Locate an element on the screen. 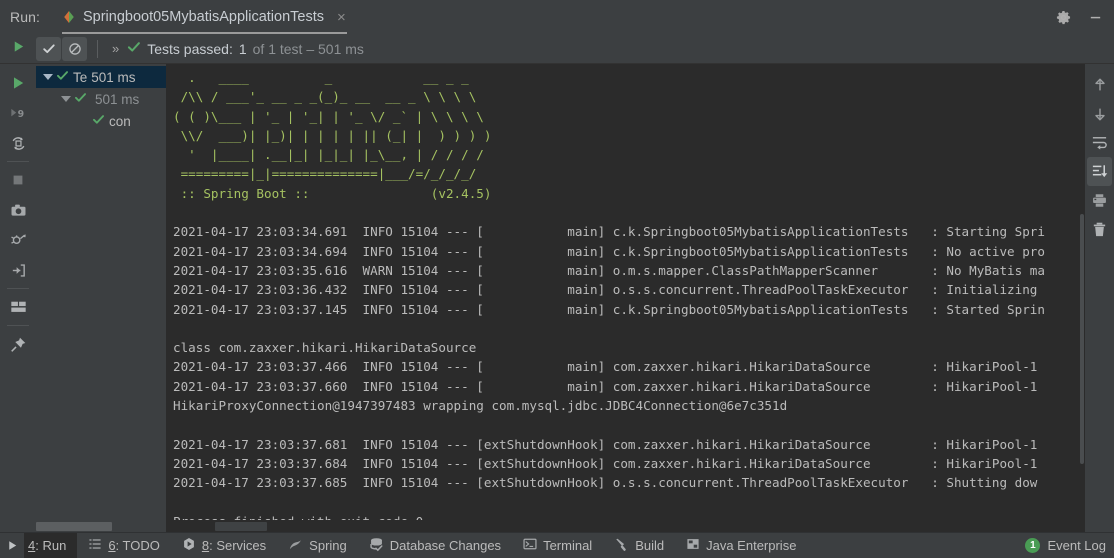  console-line: =========|_|==============|___/=/_/_/_/ is located at coordinates (325, 174).